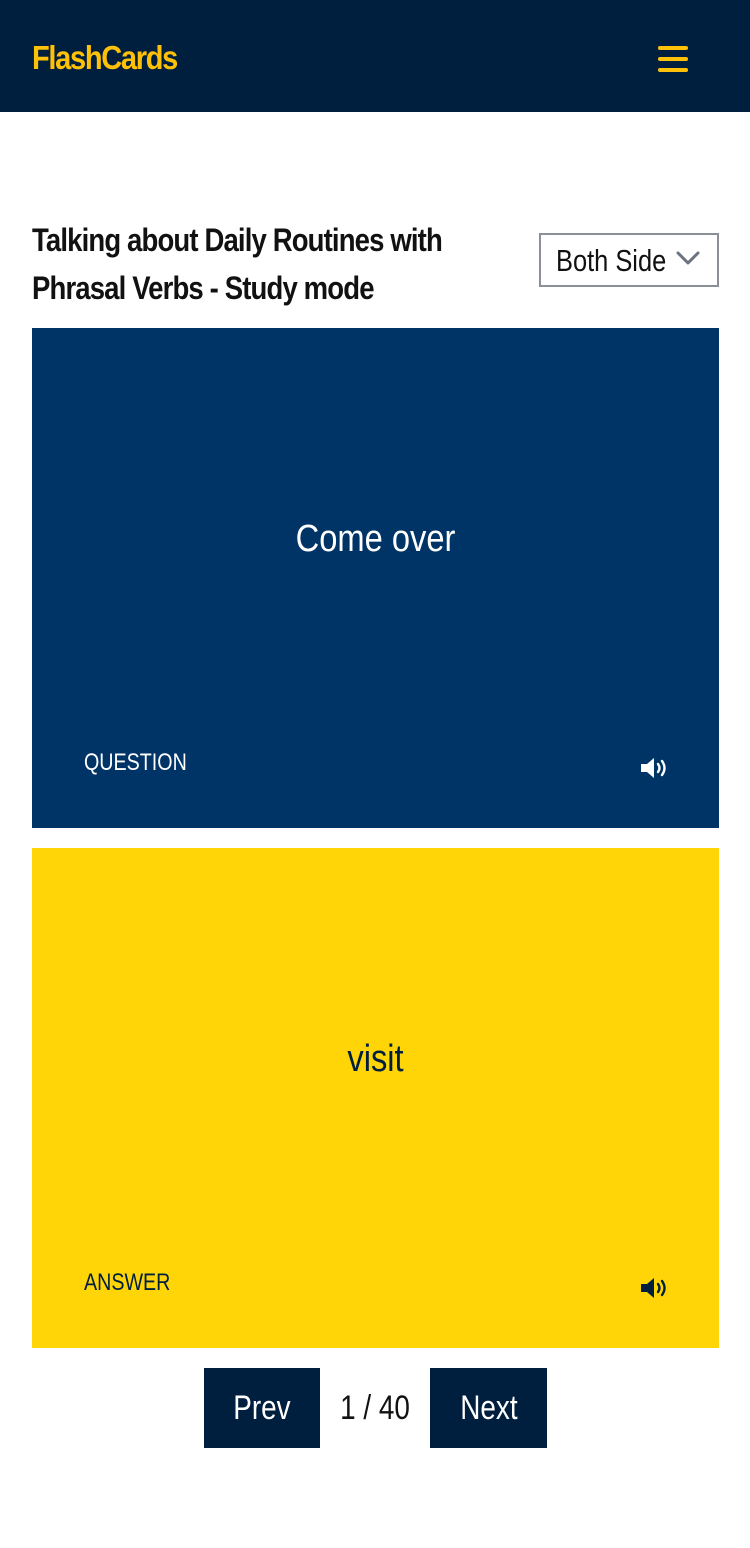  I want to click on hamburger-menu-button, so click(673, 59).